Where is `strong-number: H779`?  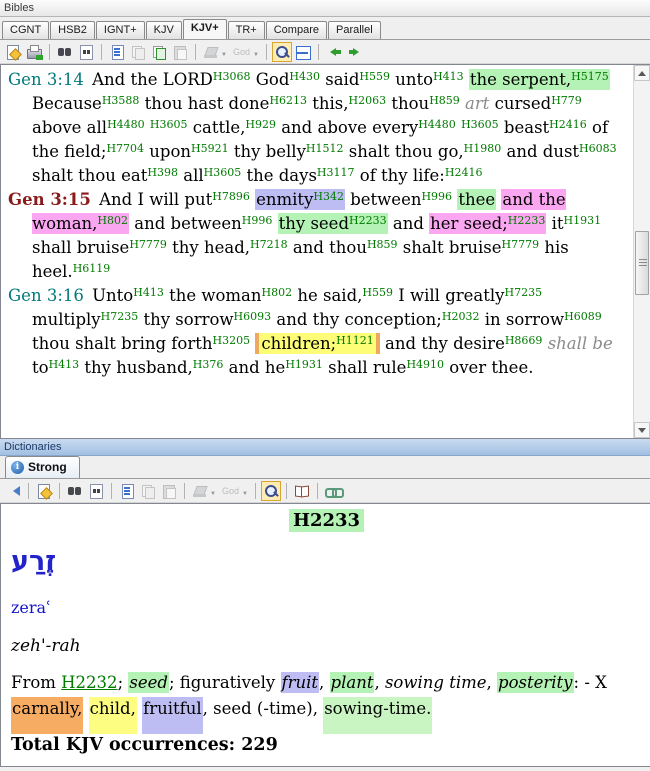 strong-number: H779 is located at coordinates (566, 100).